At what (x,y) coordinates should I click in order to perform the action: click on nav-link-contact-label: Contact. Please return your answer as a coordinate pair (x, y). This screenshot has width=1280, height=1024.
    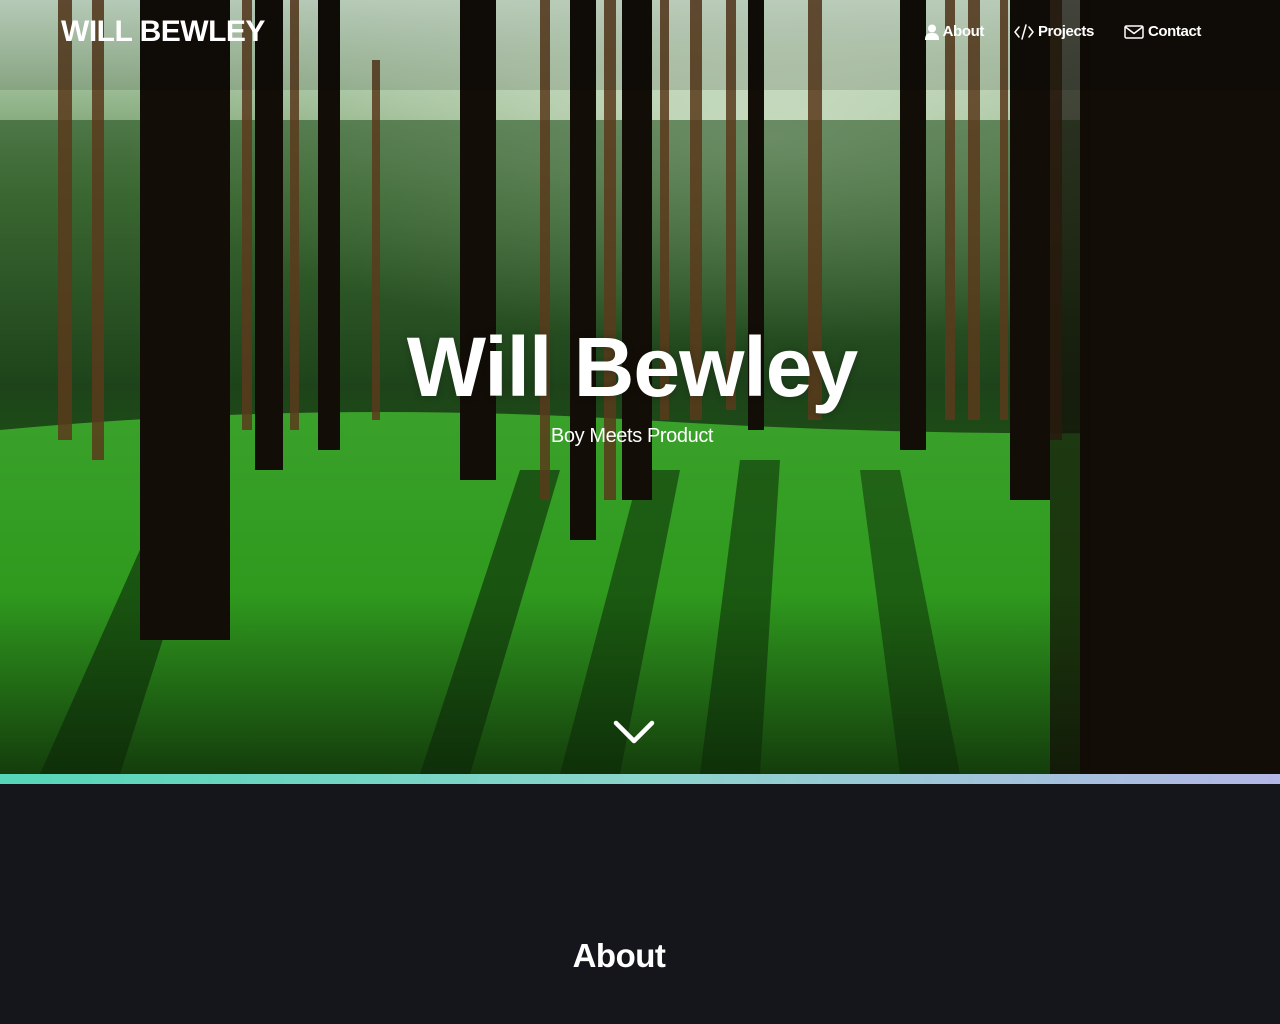
    Looking at the image, I should click on (1174, 31).